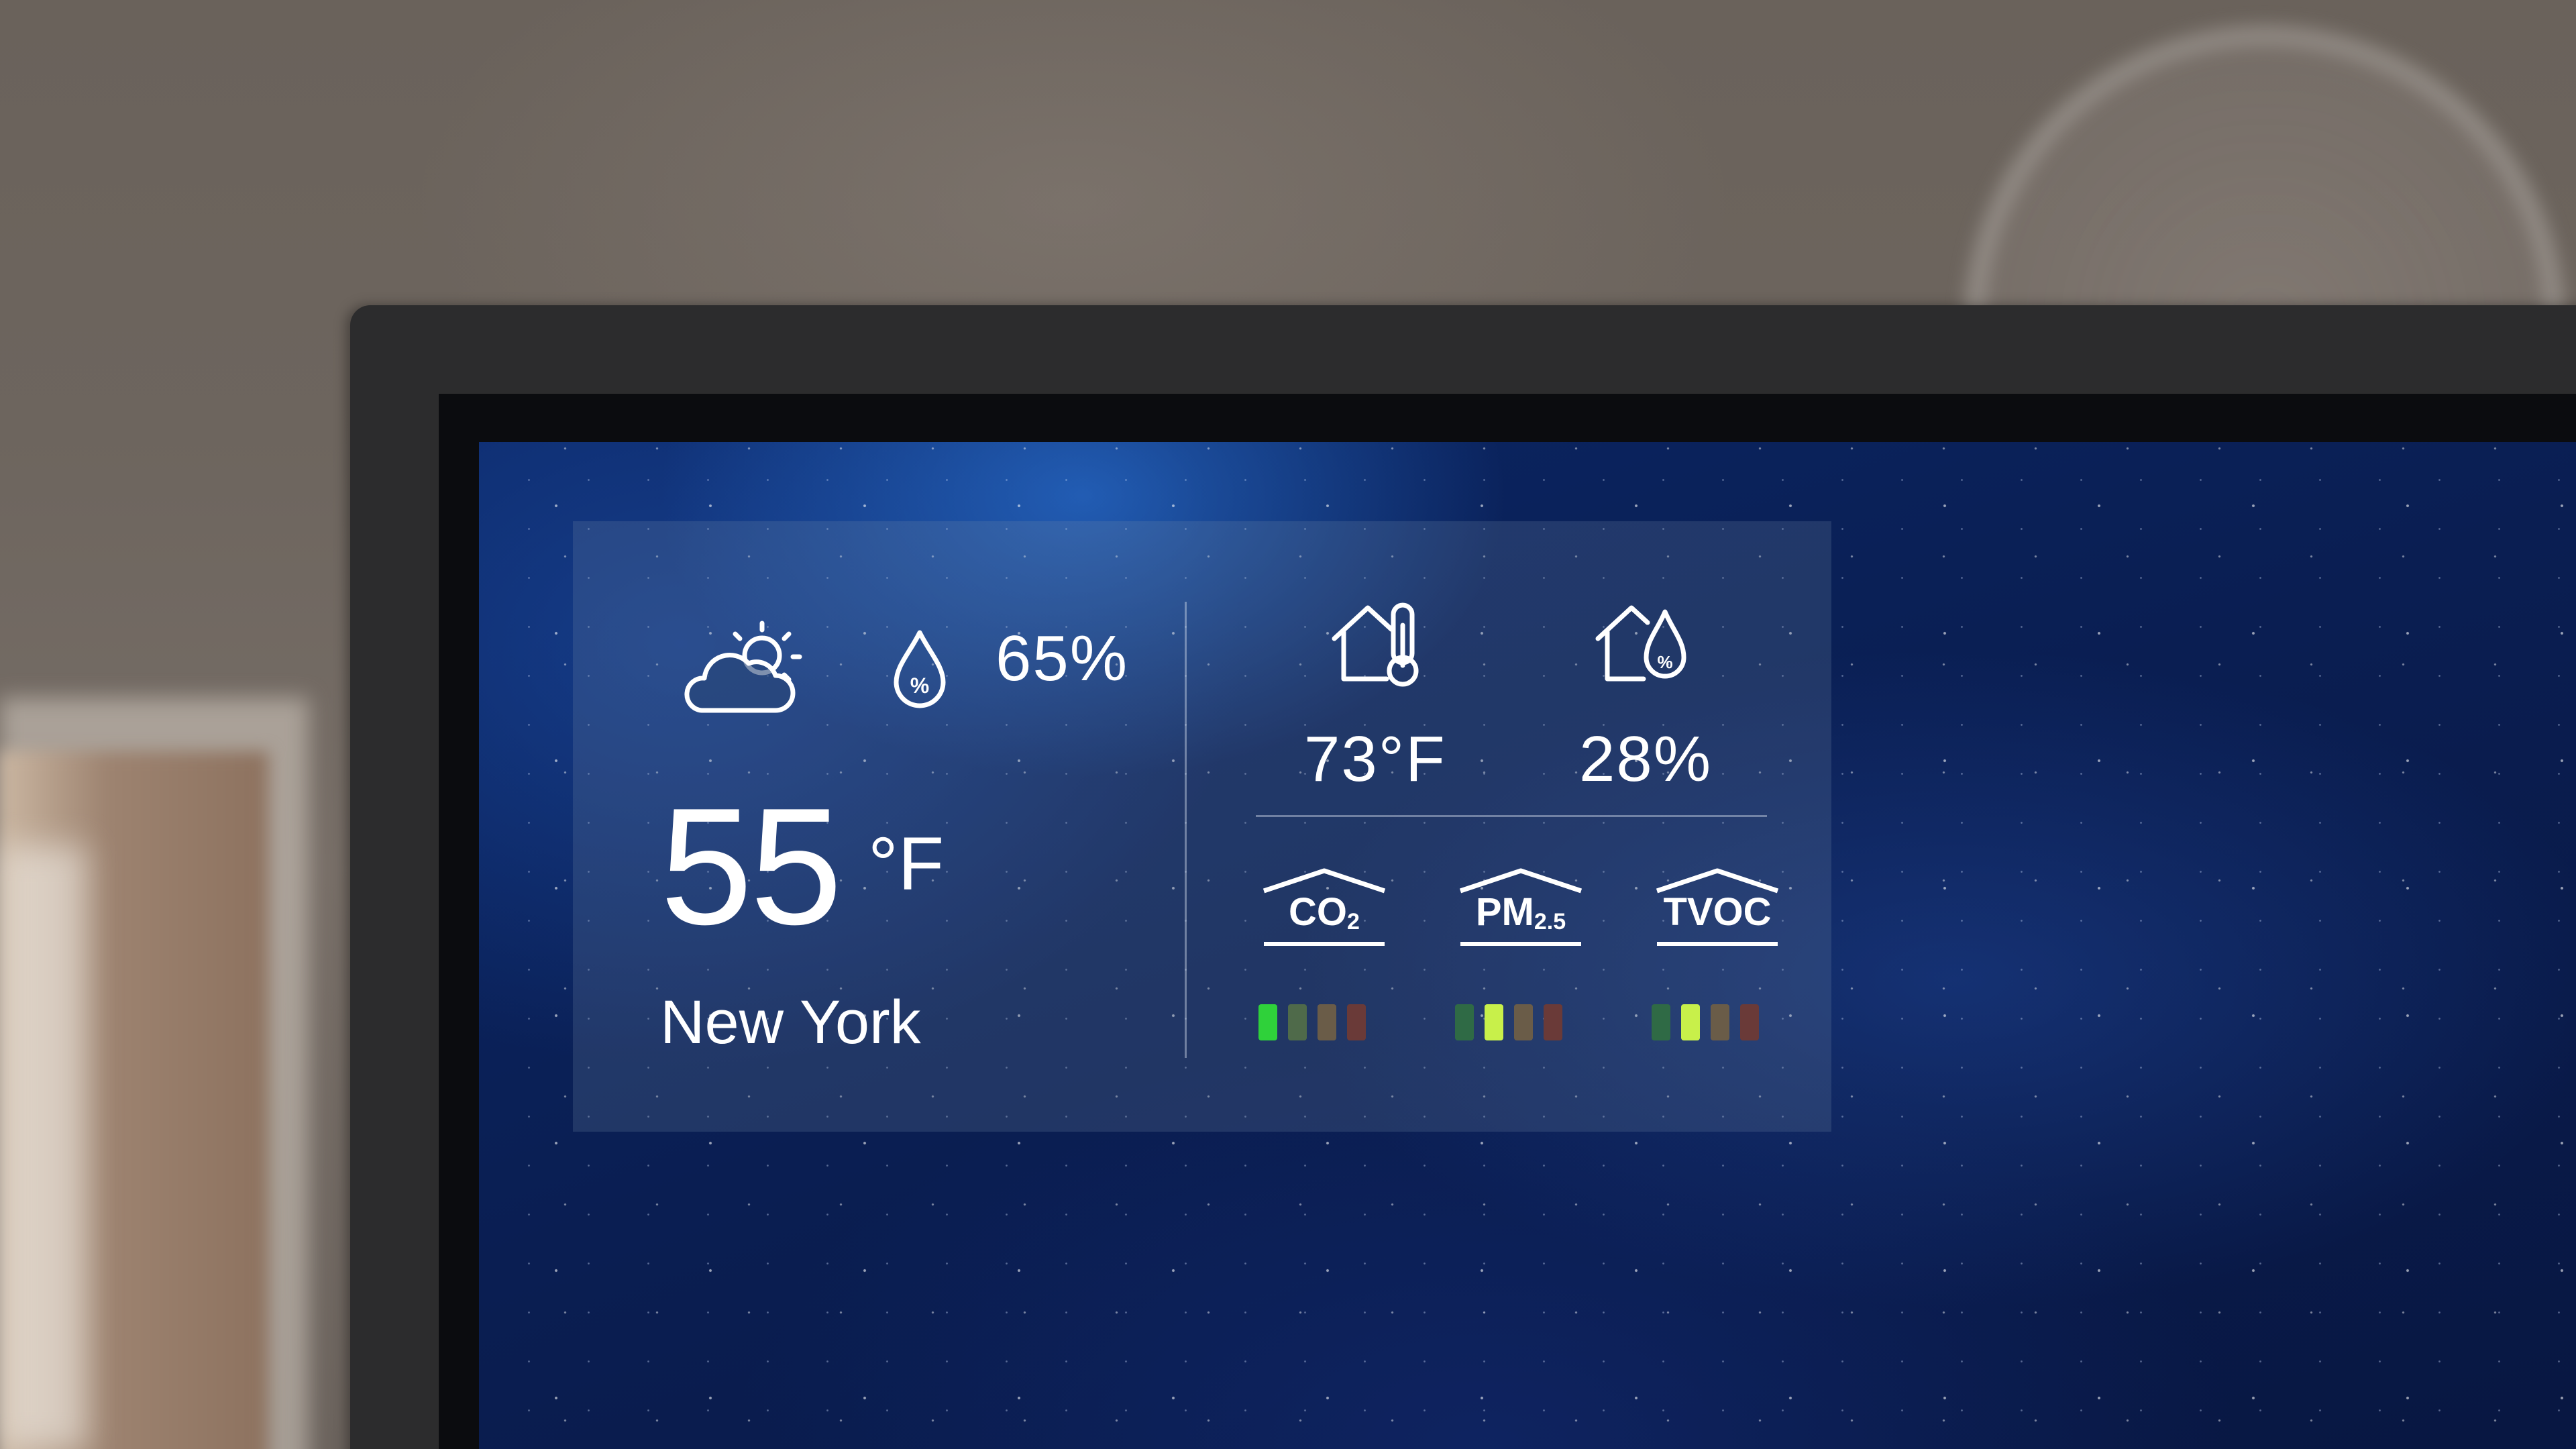 The height and width of the screenshot is (1449, 2576). Describe the element at coordinates (1520, 944) in the screenshot. I see `pm25-underline` at that location.